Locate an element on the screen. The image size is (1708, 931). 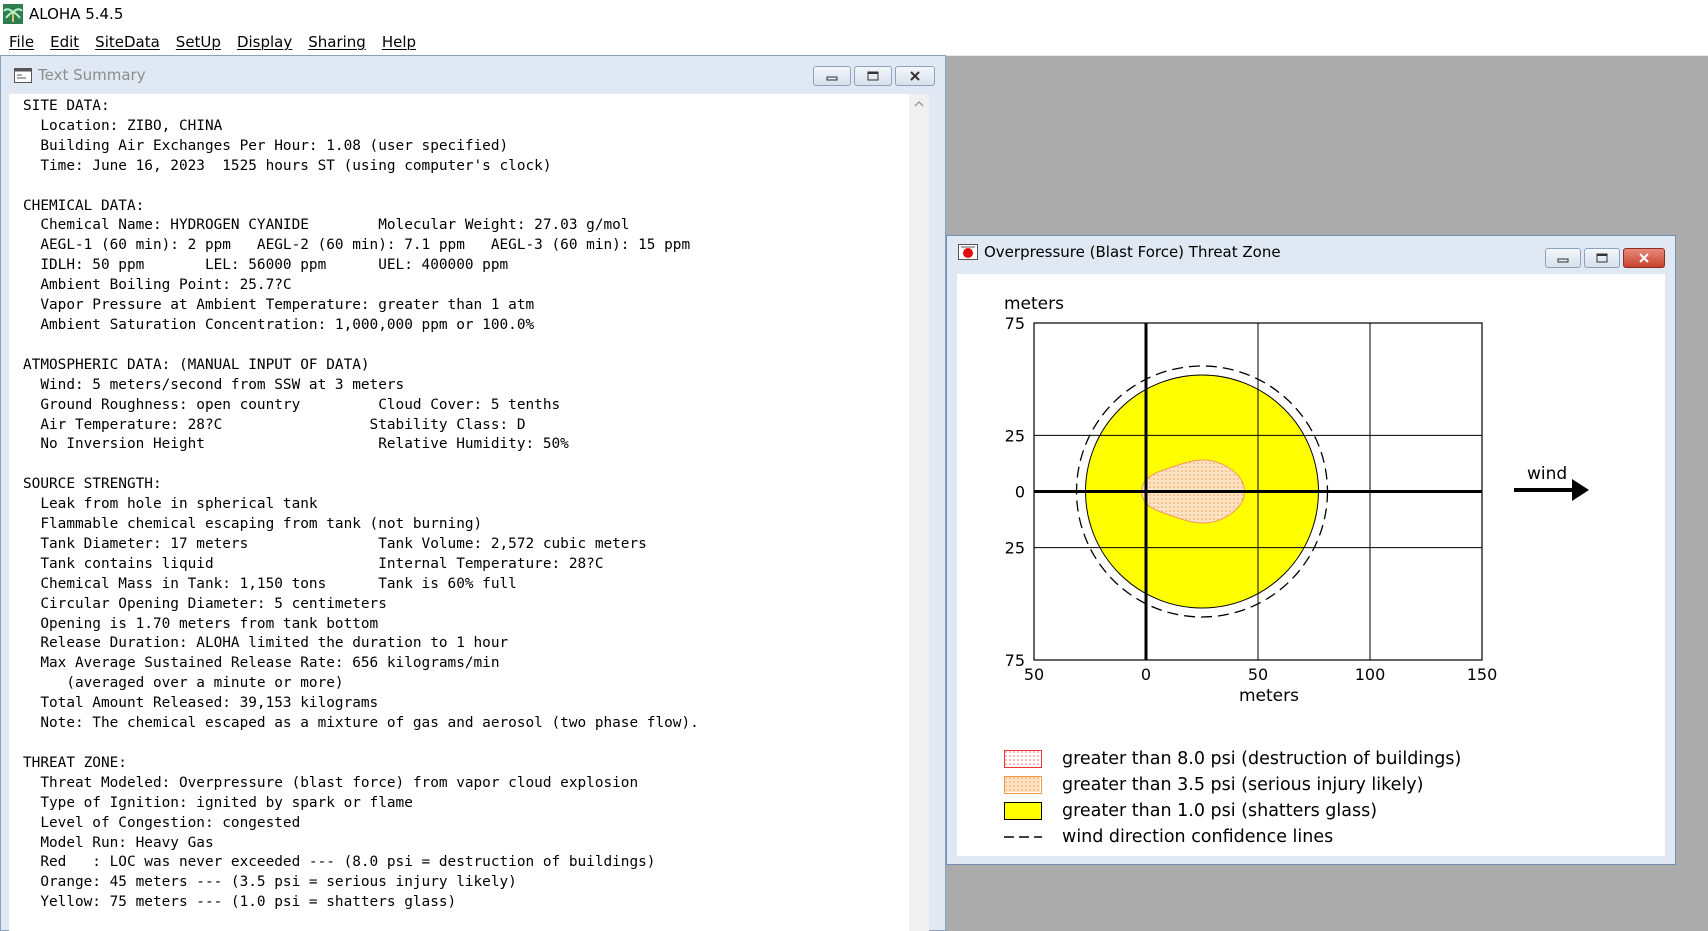
legend-label-yellow: greater than 1.0 psi (shatters glass) is located at coordinates (1220, 811).